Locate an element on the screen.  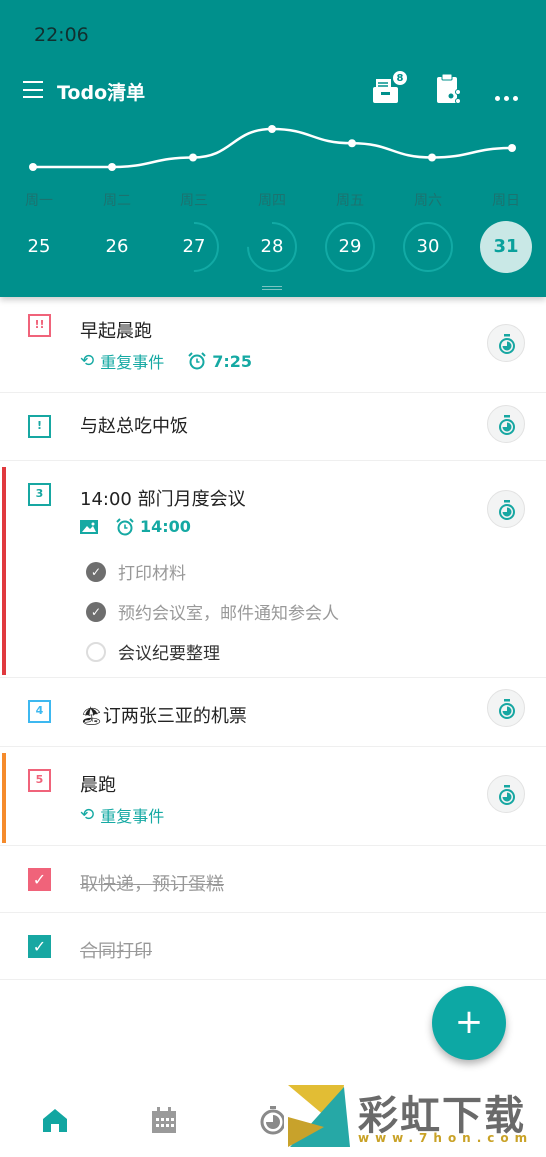
task-title: 晨跑 is located at coordinates (98, 785).